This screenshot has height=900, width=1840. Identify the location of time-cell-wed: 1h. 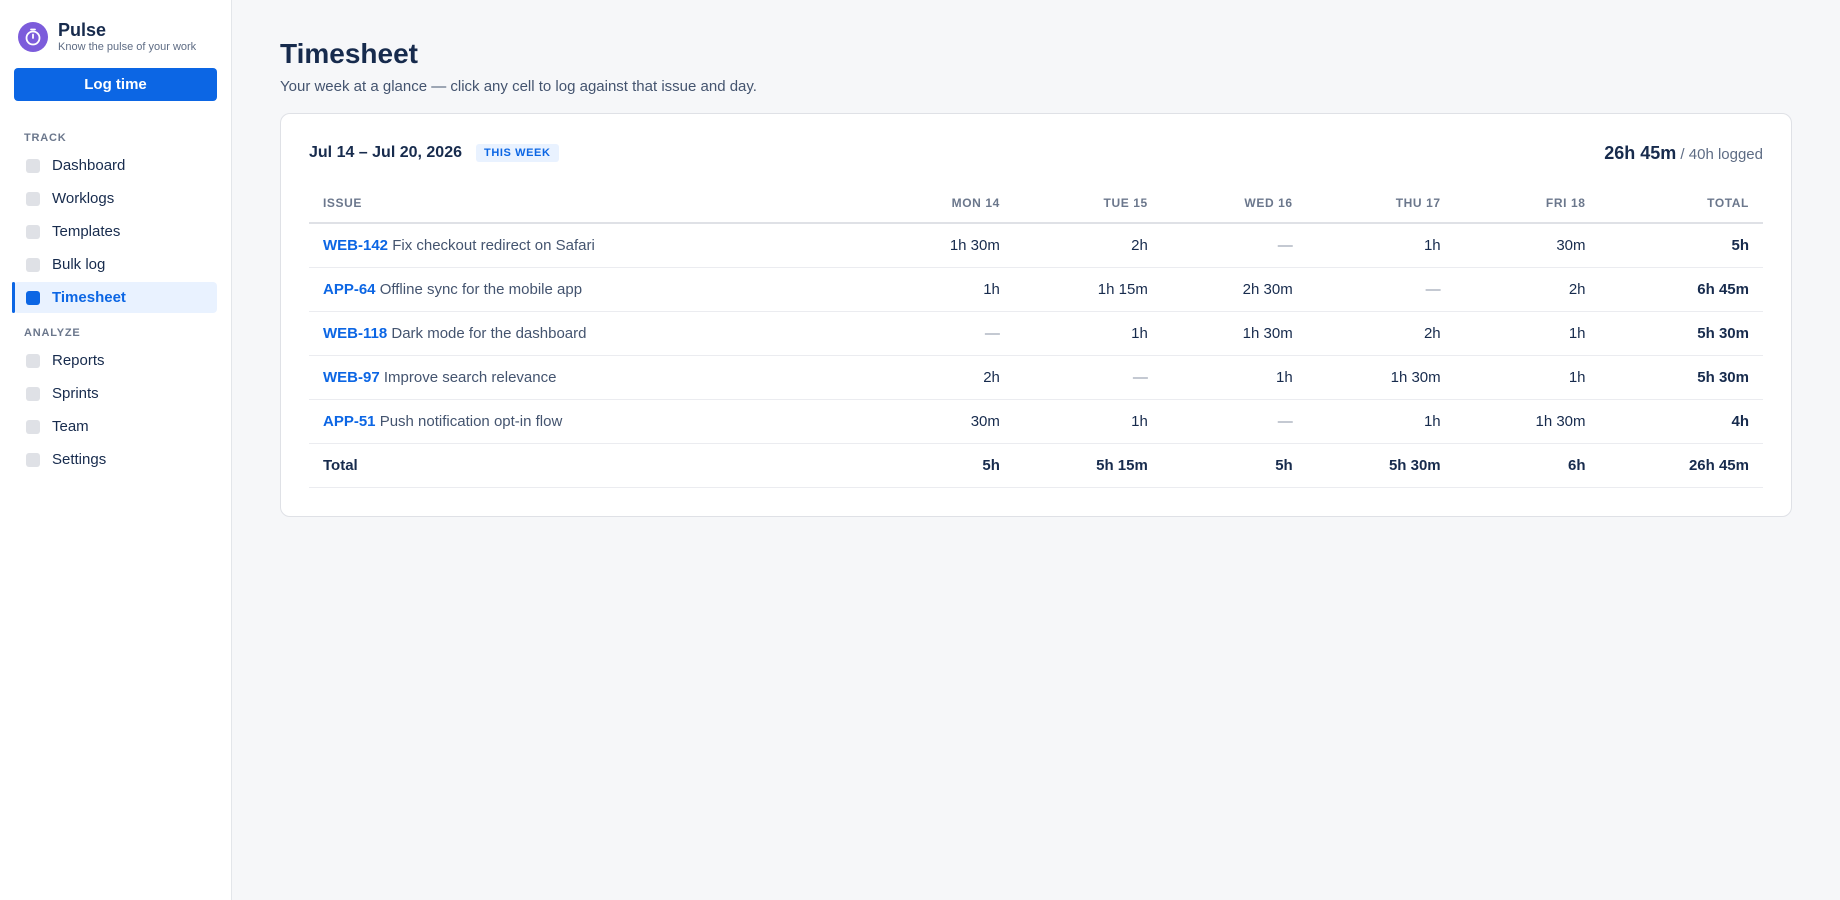
(1234, 377).